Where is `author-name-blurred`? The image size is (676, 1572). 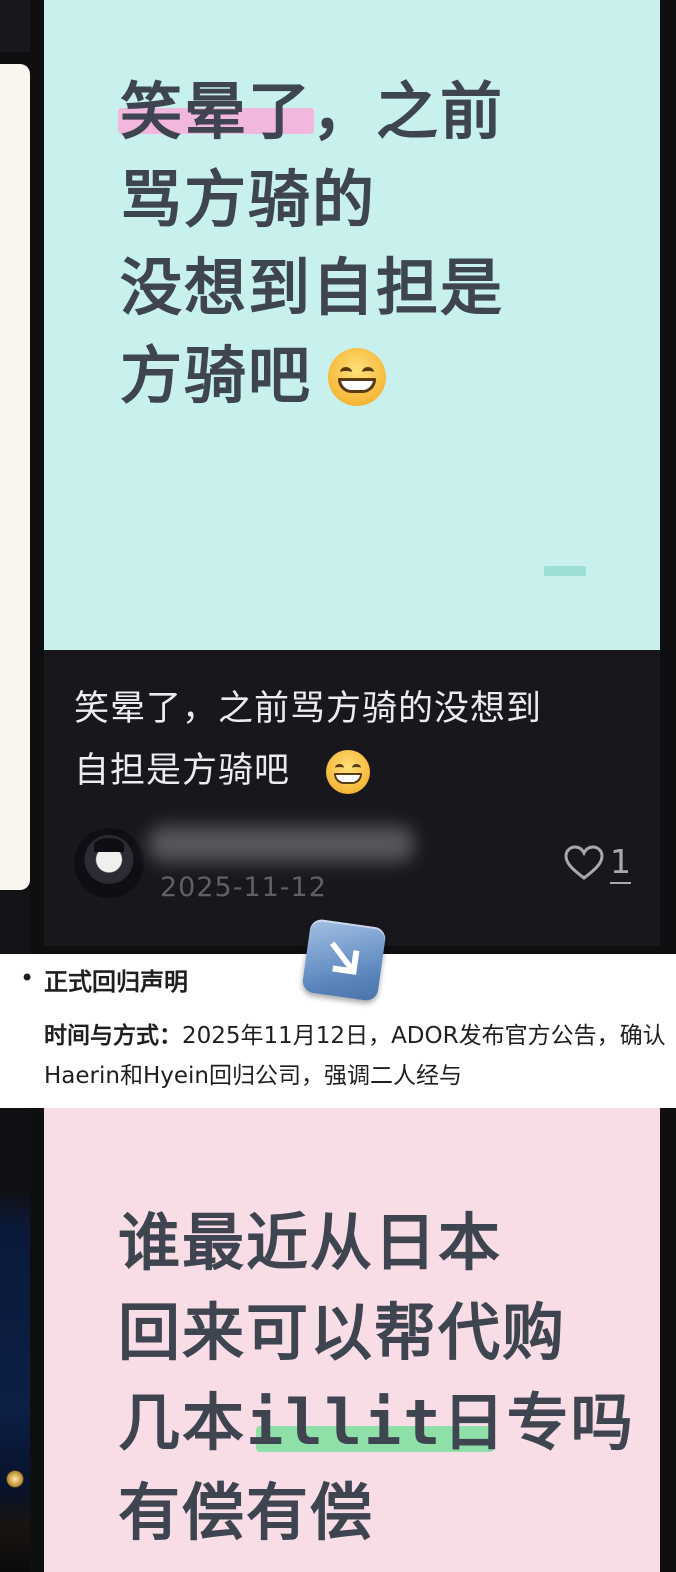 author-name-blurred is located at coordinates (281, 844).